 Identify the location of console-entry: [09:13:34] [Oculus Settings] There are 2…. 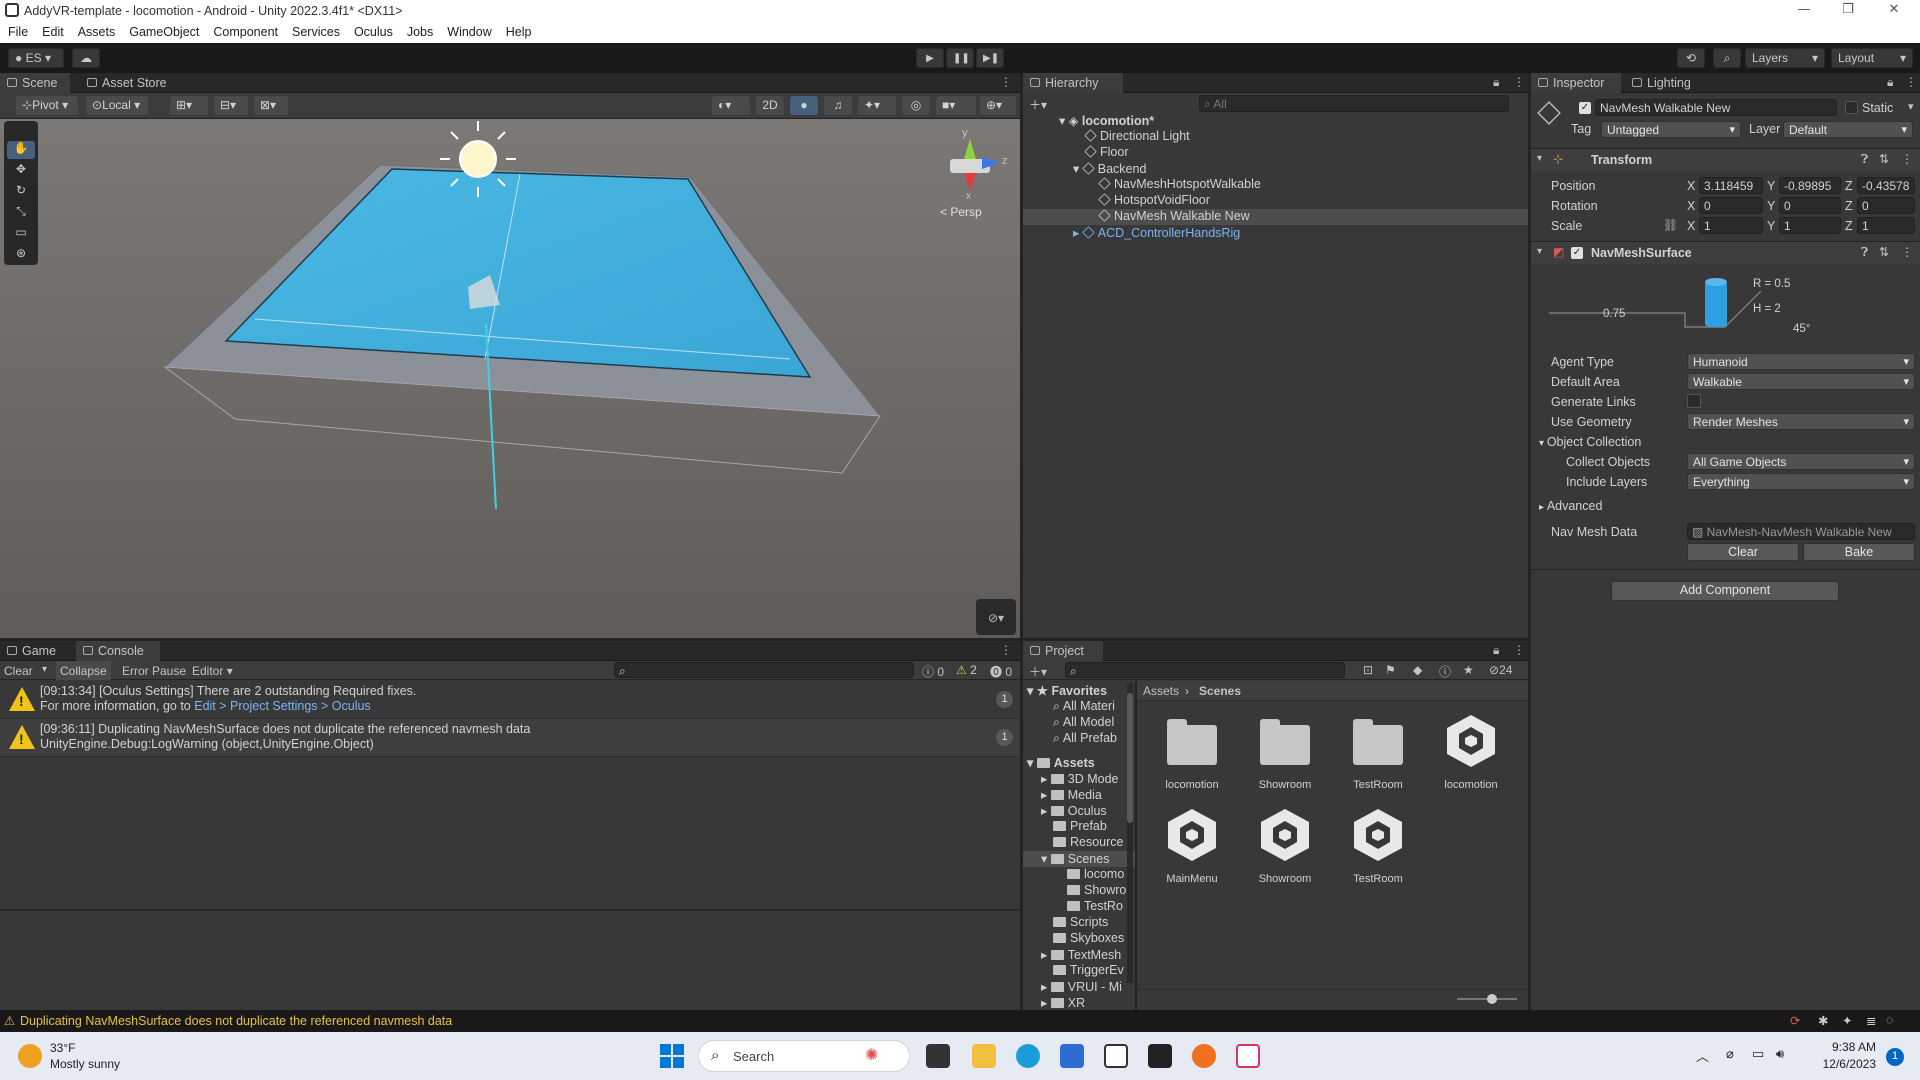
(510, 700).